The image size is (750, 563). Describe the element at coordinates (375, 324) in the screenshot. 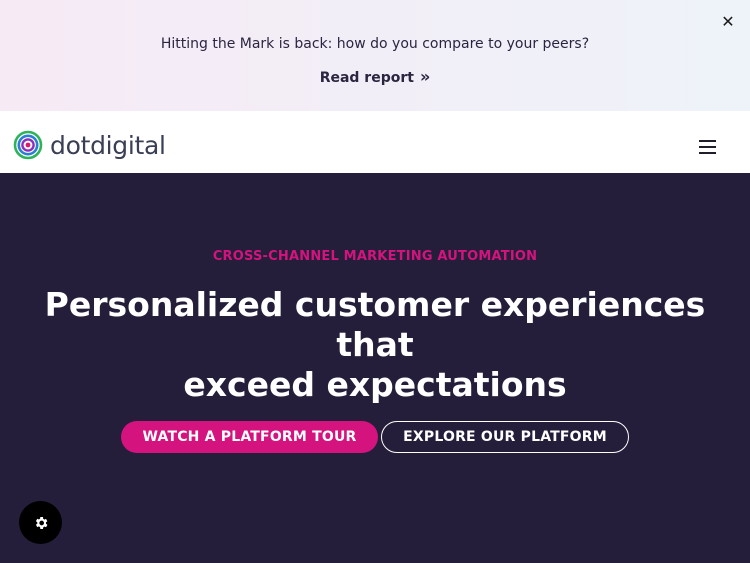

I see `headline-line-1: Personalized customer experiences that` at that location.